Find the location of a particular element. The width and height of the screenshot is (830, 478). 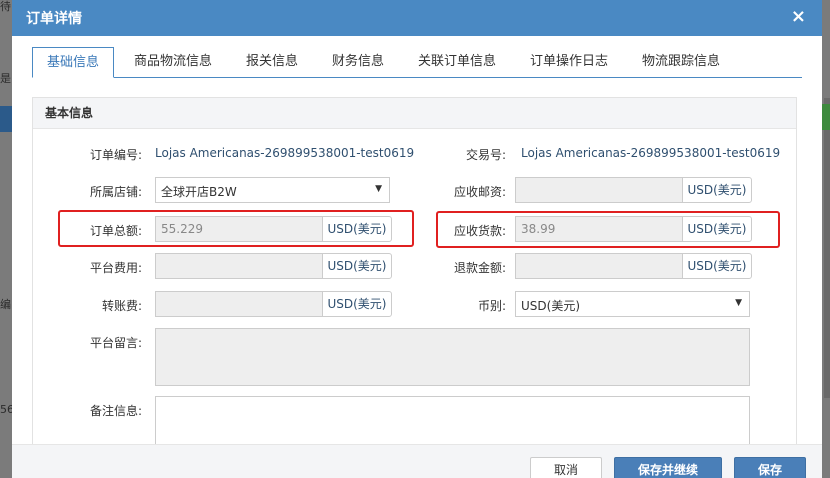

trade-no-label: 交易号: is located at coordinates (485, 155).